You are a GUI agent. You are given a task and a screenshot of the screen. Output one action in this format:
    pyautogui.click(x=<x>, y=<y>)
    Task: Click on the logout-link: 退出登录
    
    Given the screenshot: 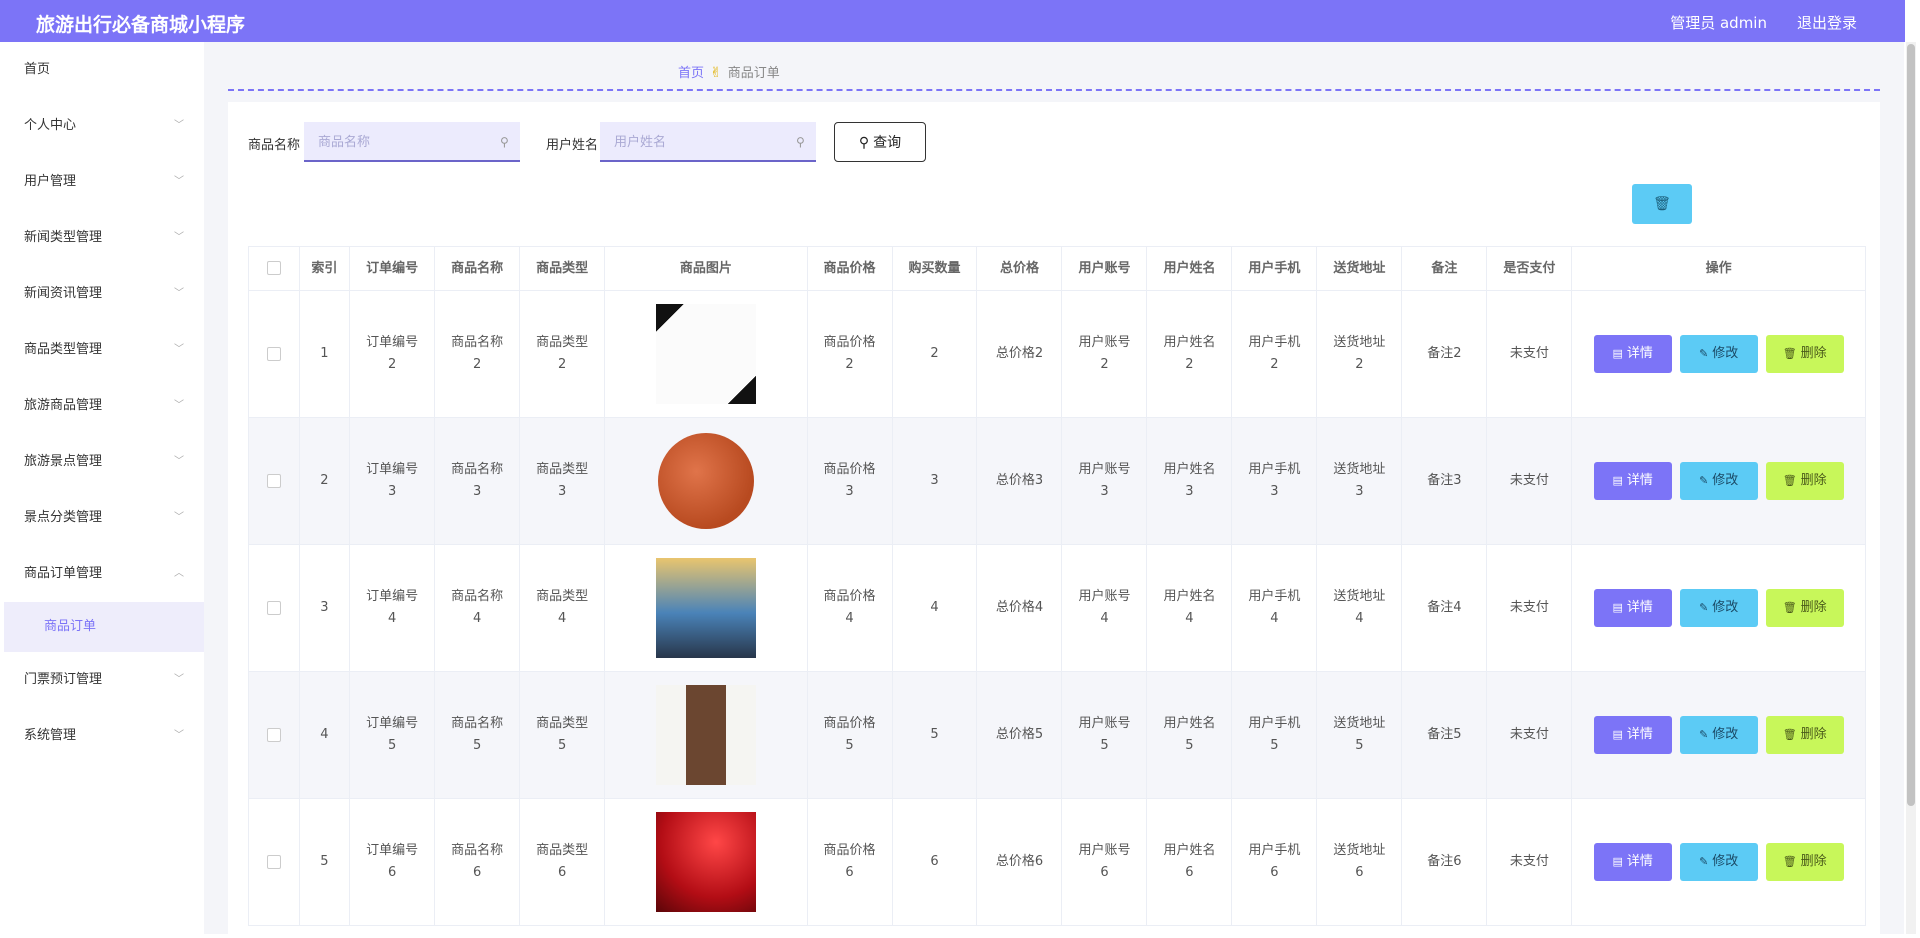 What is the action you would take?
    pyautogui.click(x=1827, y=22)
    